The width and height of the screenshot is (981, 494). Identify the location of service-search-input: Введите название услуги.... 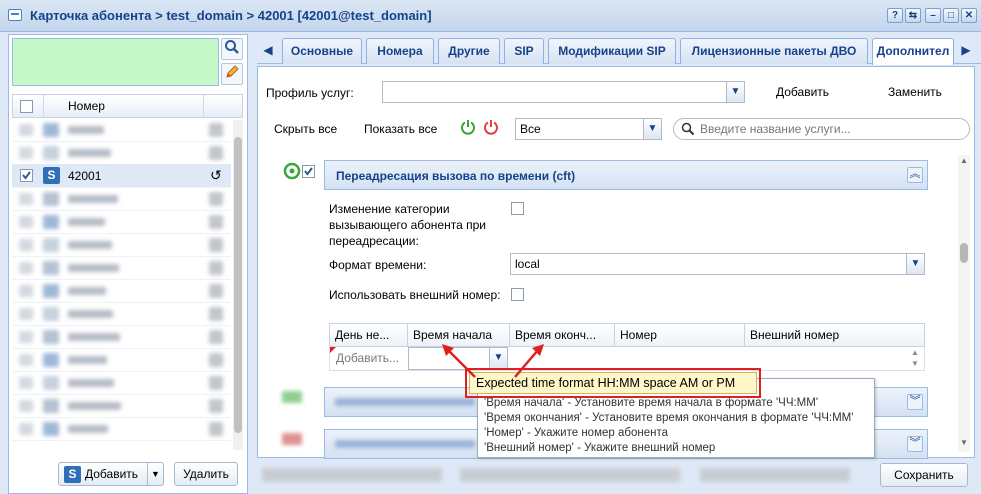
(821, 129).